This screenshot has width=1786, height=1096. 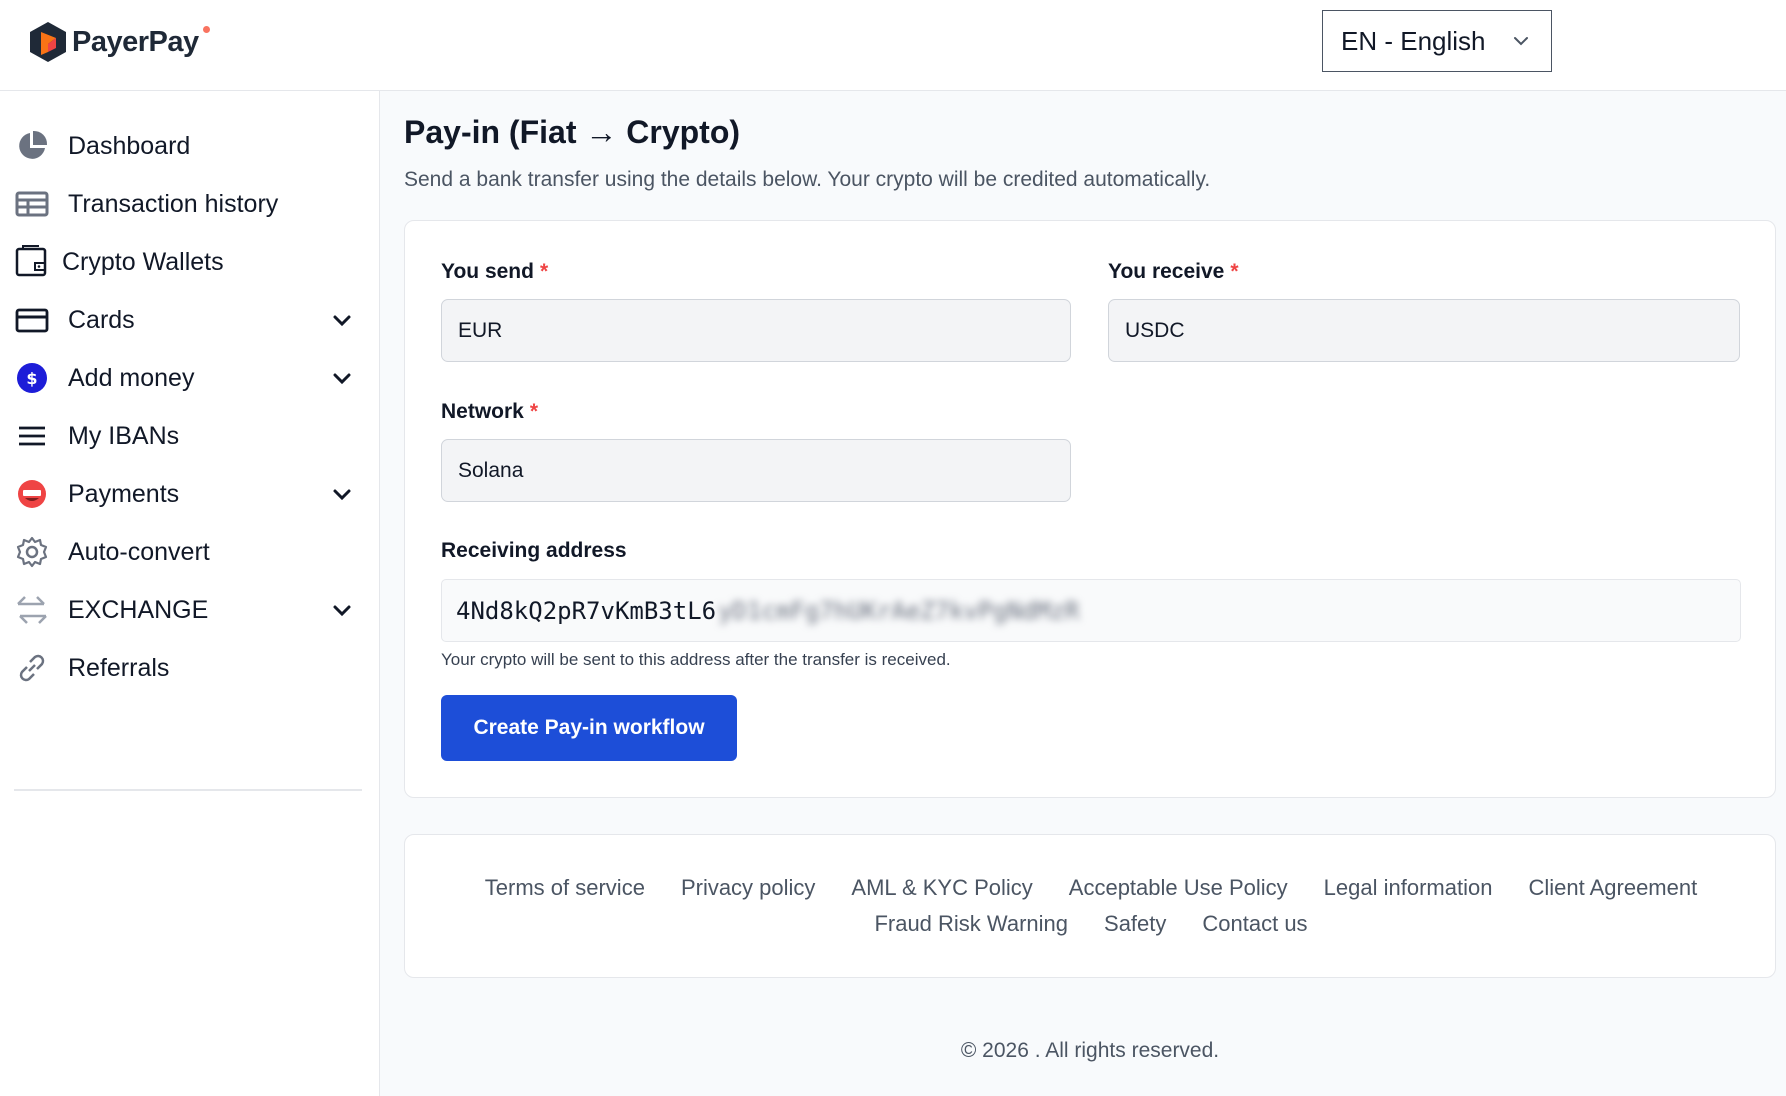 I want to click on sidebar-item-referrals: Referrals, so click(x=190, y=668).